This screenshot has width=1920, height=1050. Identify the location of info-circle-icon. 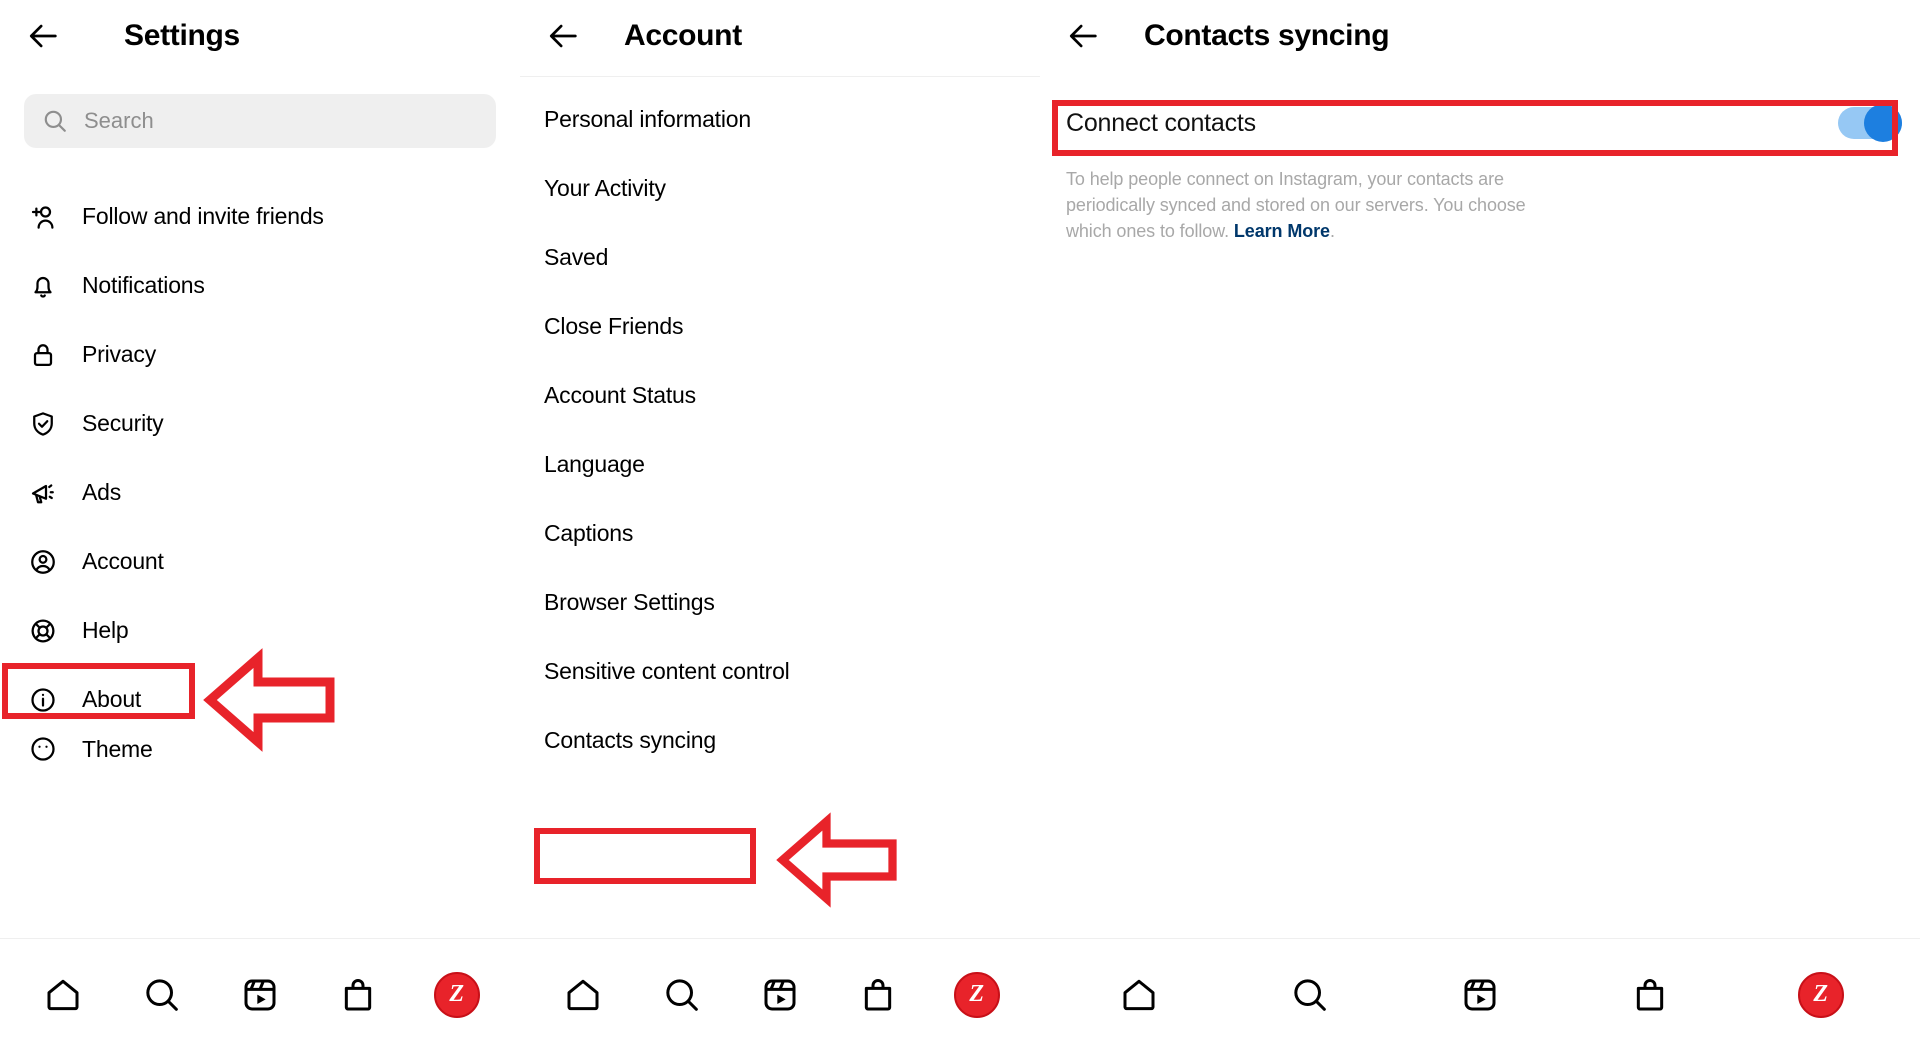
(43, 700).